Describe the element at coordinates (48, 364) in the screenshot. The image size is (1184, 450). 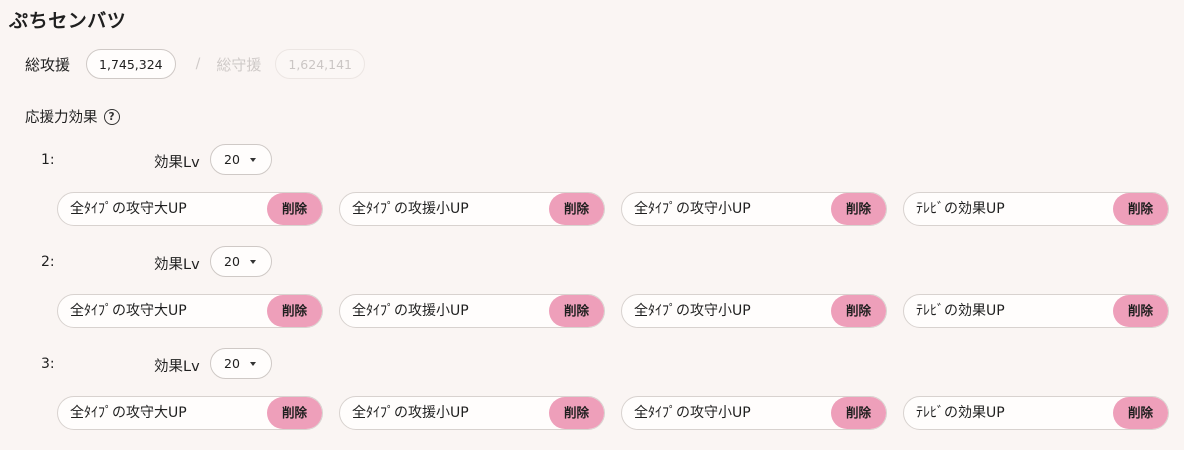
I see `group-number: 3:` at that location.